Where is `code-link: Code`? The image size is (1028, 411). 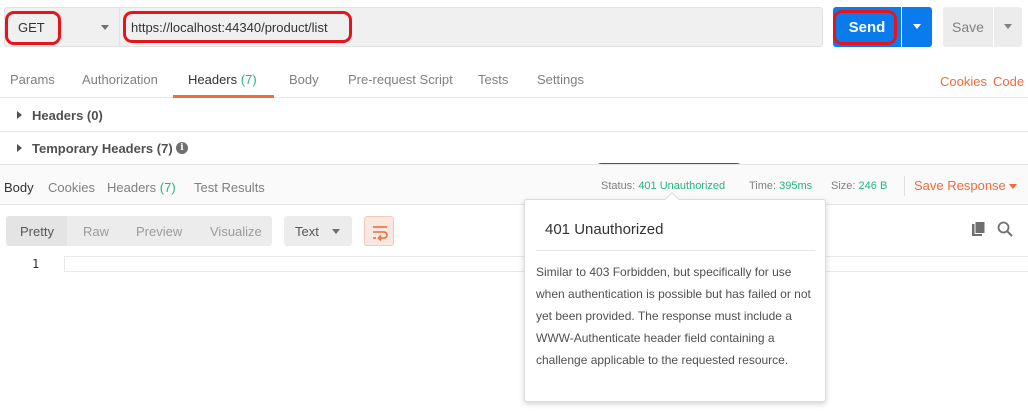
code-link: Code is located at coordinates (1008, 81).